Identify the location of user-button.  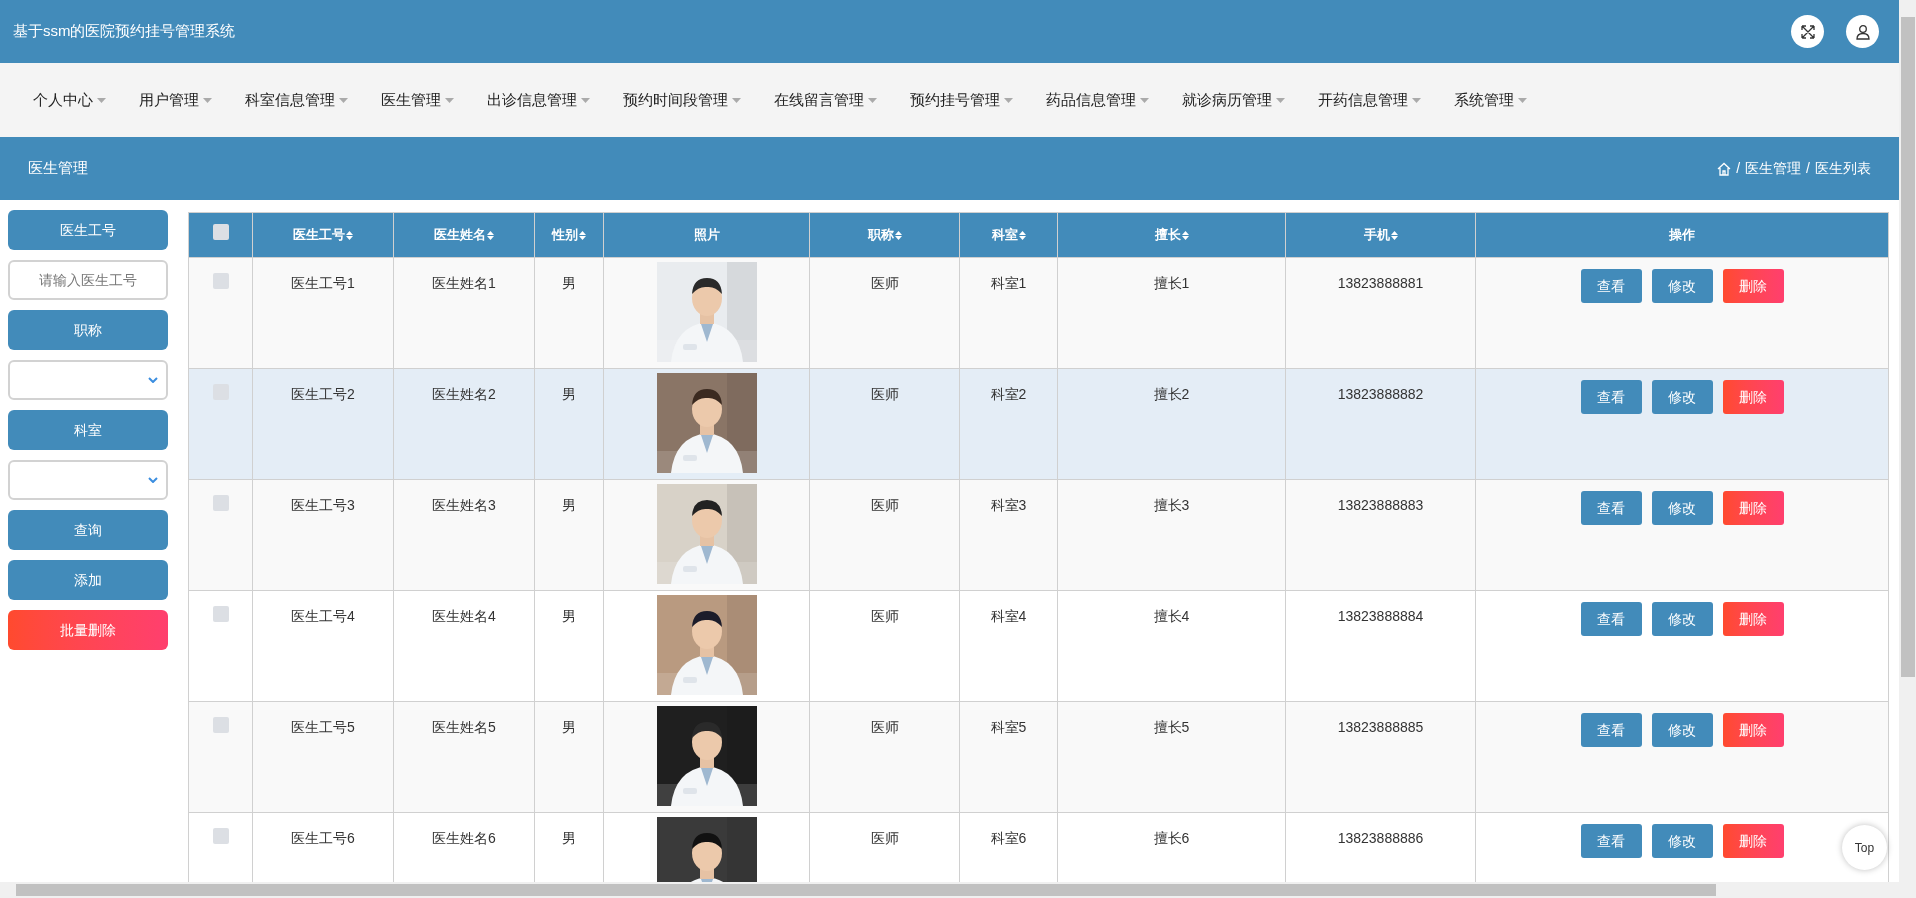
(1862, 31).